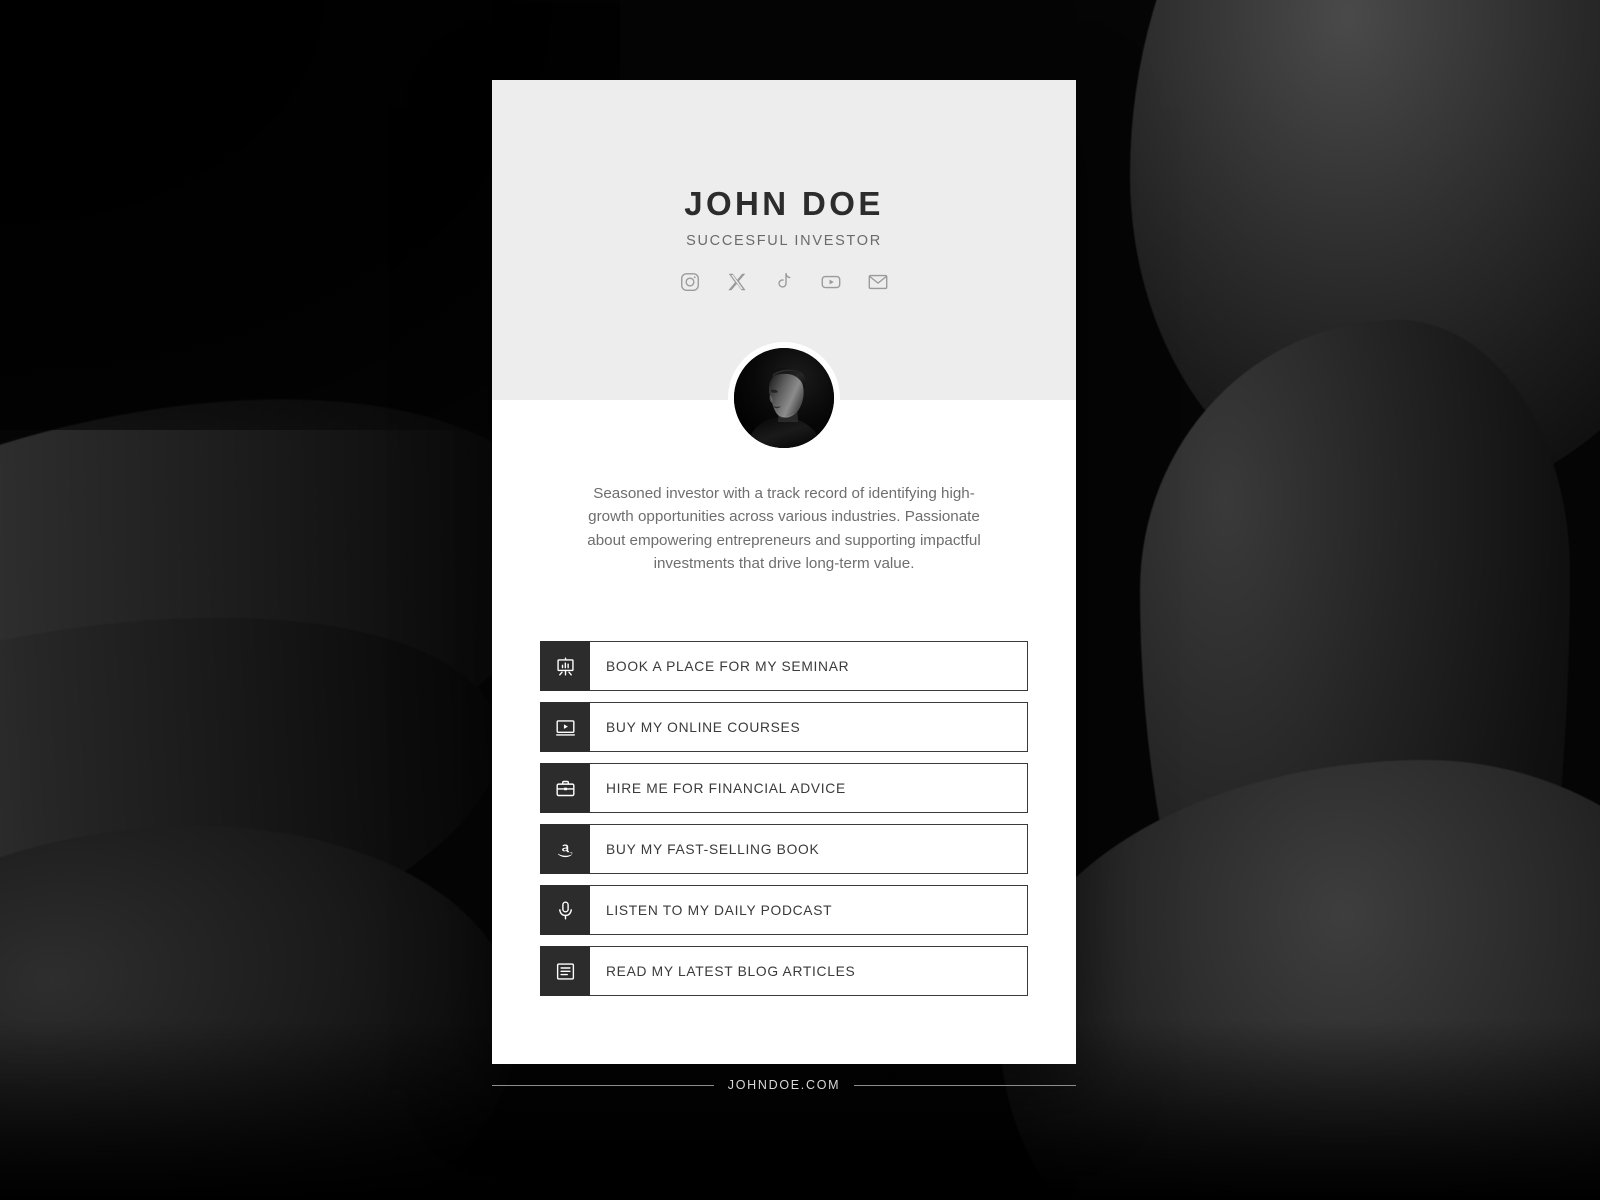  Describe the element at coordinates (719, 910) in the screenshot. I see `link-label: LISTEN TO MY DAILY PODCAST` at that location.